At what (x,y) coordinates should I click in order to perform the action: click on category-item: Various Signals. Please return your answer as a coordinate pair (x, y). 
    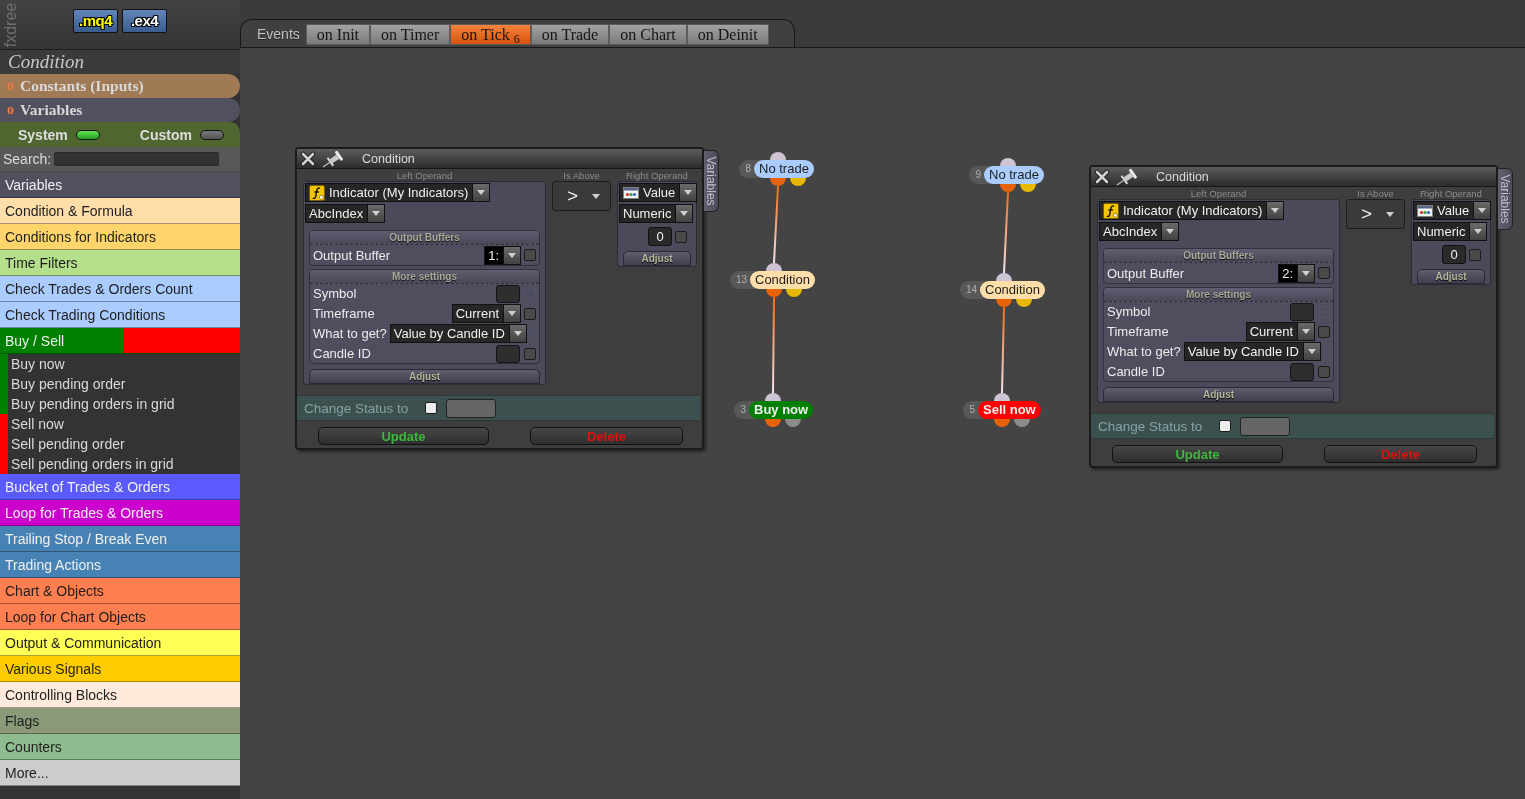
    Looking at the image, I should click on (120, 669).